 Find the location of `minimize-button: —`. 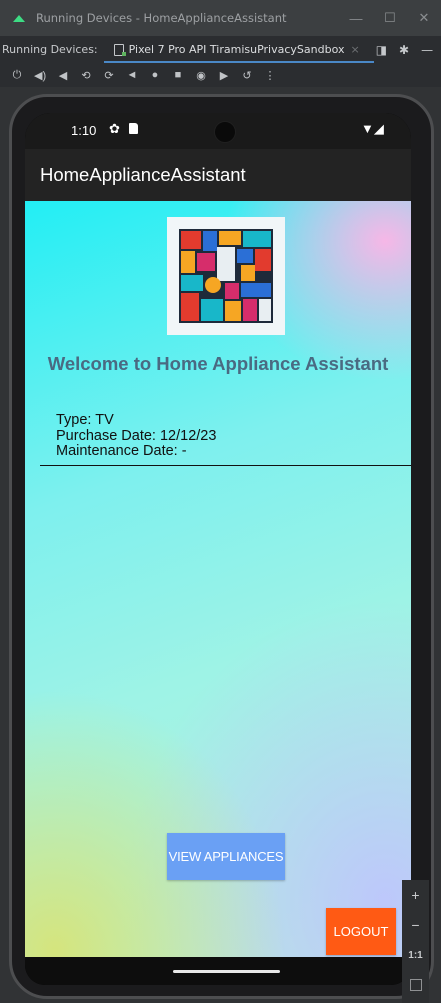

minimize-button: — is located at coordinates (356, 18).